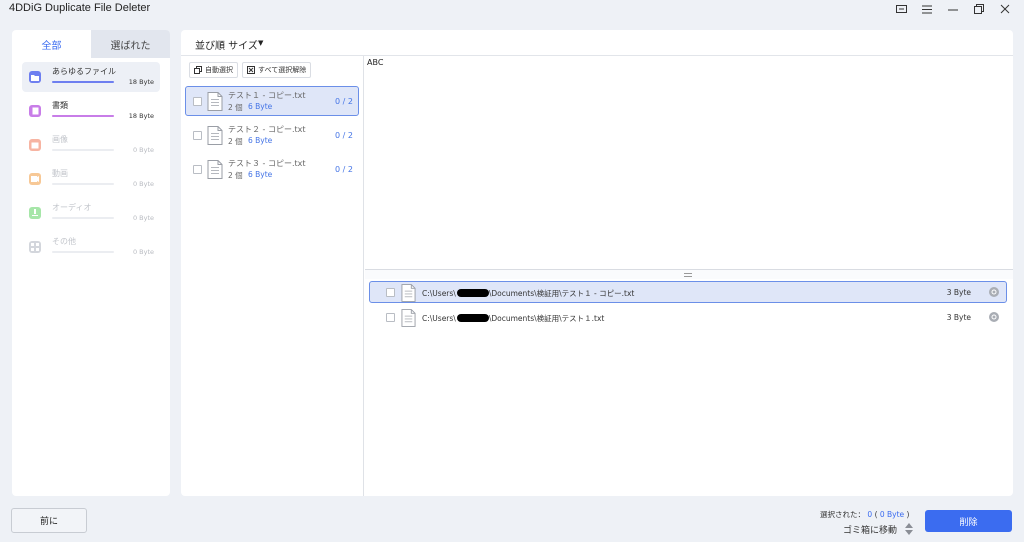  I want to click on grip-icon, so click(688, 275).